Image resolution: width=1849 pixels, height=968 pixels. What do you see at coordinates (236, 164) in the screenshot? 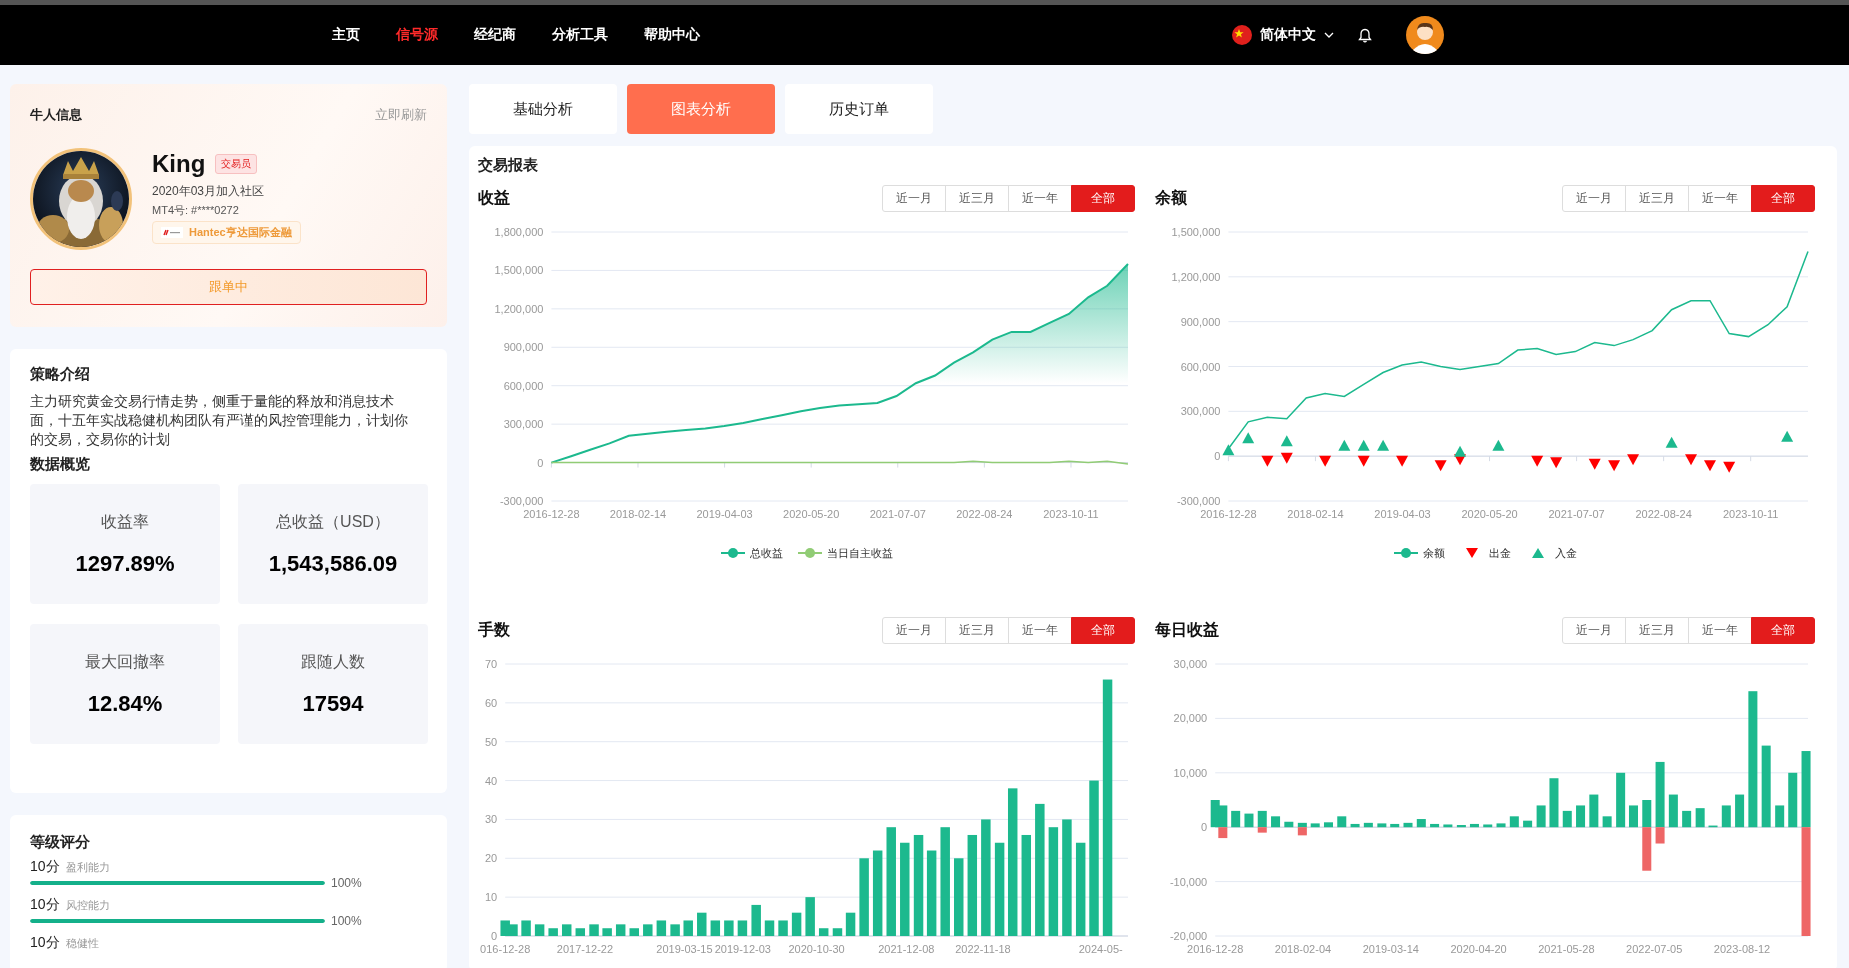
I see `role-badge: 交易员` at bounding box center [236, 164].